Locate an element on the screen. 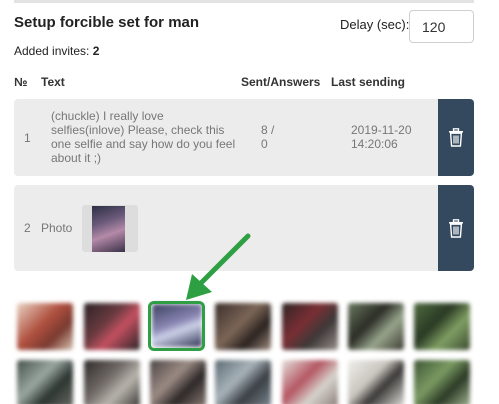 The width and height of the screenshot is (499, 404). row-text: Photo is located at coordinates (57, 228).